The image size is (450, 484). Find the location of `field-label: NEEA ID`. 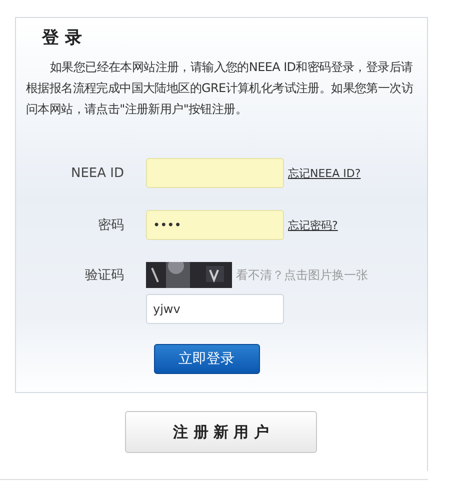

field-label: NEEA ID is located at coordinates (97, 173).